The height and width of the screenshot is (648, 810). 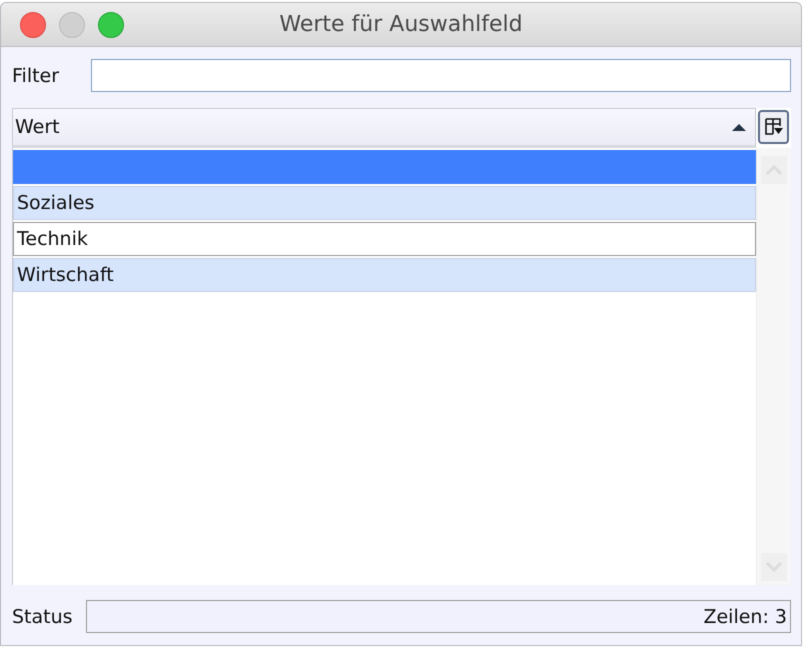 I want to click on table-row: Soziales, so click(x=384, y=203).